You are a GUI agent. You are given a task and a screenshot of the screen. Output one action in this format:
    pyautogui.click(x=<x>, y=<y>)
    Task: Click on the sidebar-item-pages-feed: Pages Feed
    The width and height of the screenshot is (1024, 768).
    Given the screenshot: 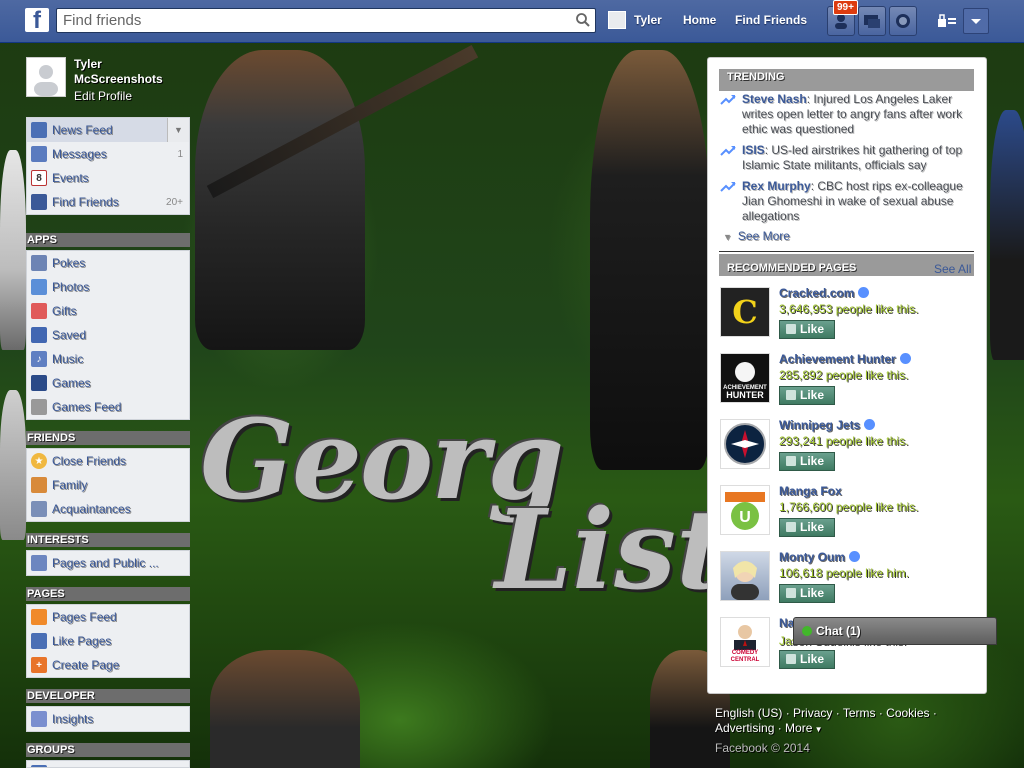 What is the action you would take?
    pyautogui.click(x=108, y=617)
    